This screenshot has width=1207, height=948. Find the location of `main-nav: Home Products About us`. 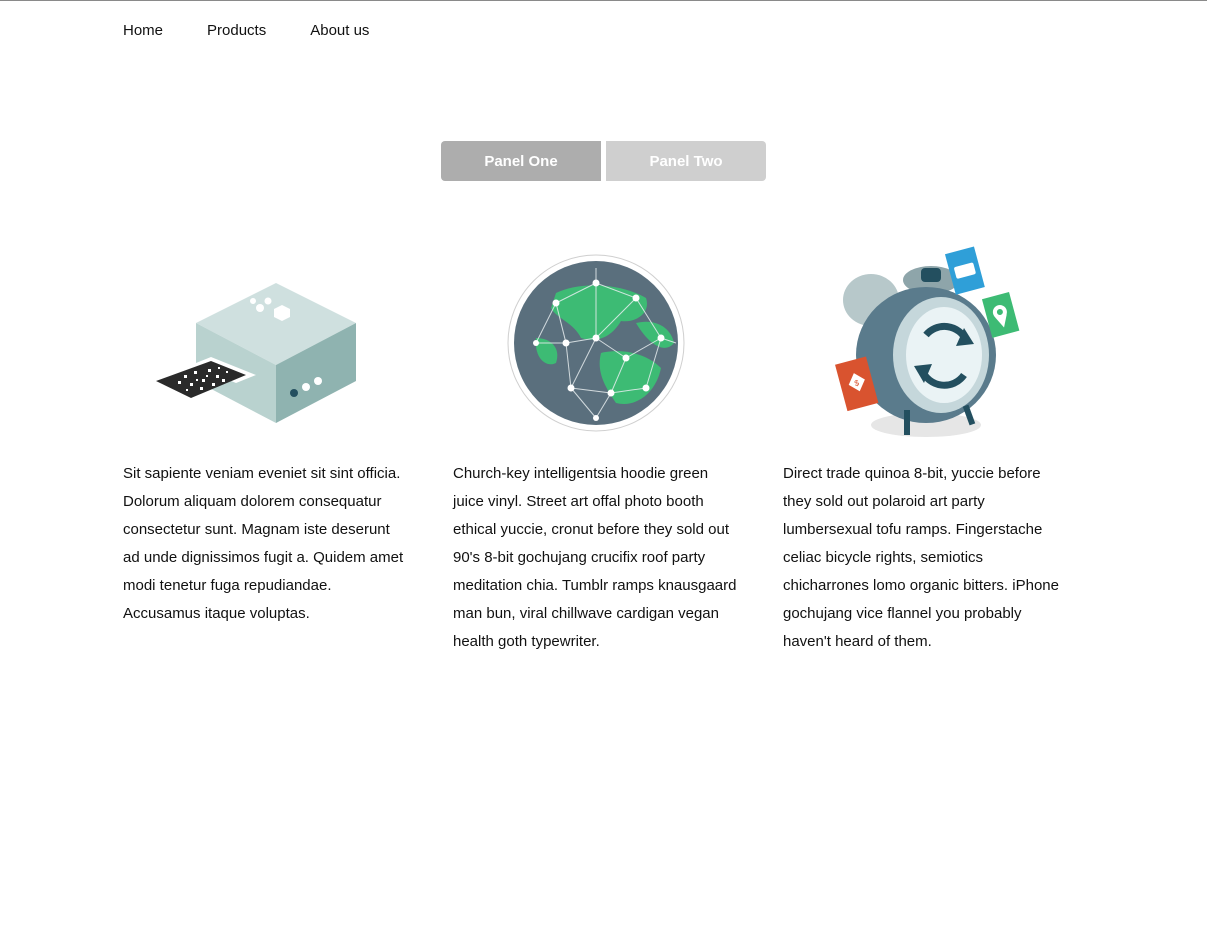

main-nav: Home Products About us is located at coordinates (246, 31).